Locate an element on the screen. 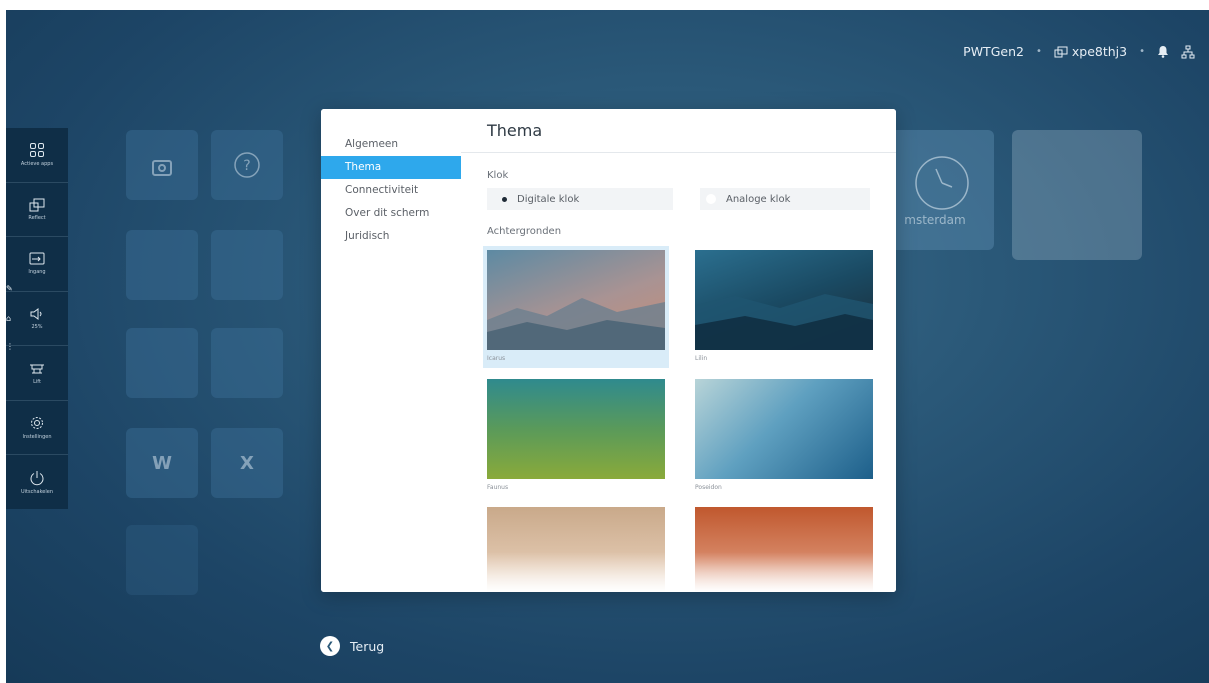 Image resolution: width=1209 pixels, height=683 pixels. dock-label: Instellingen is located at coordinates (37, 437).